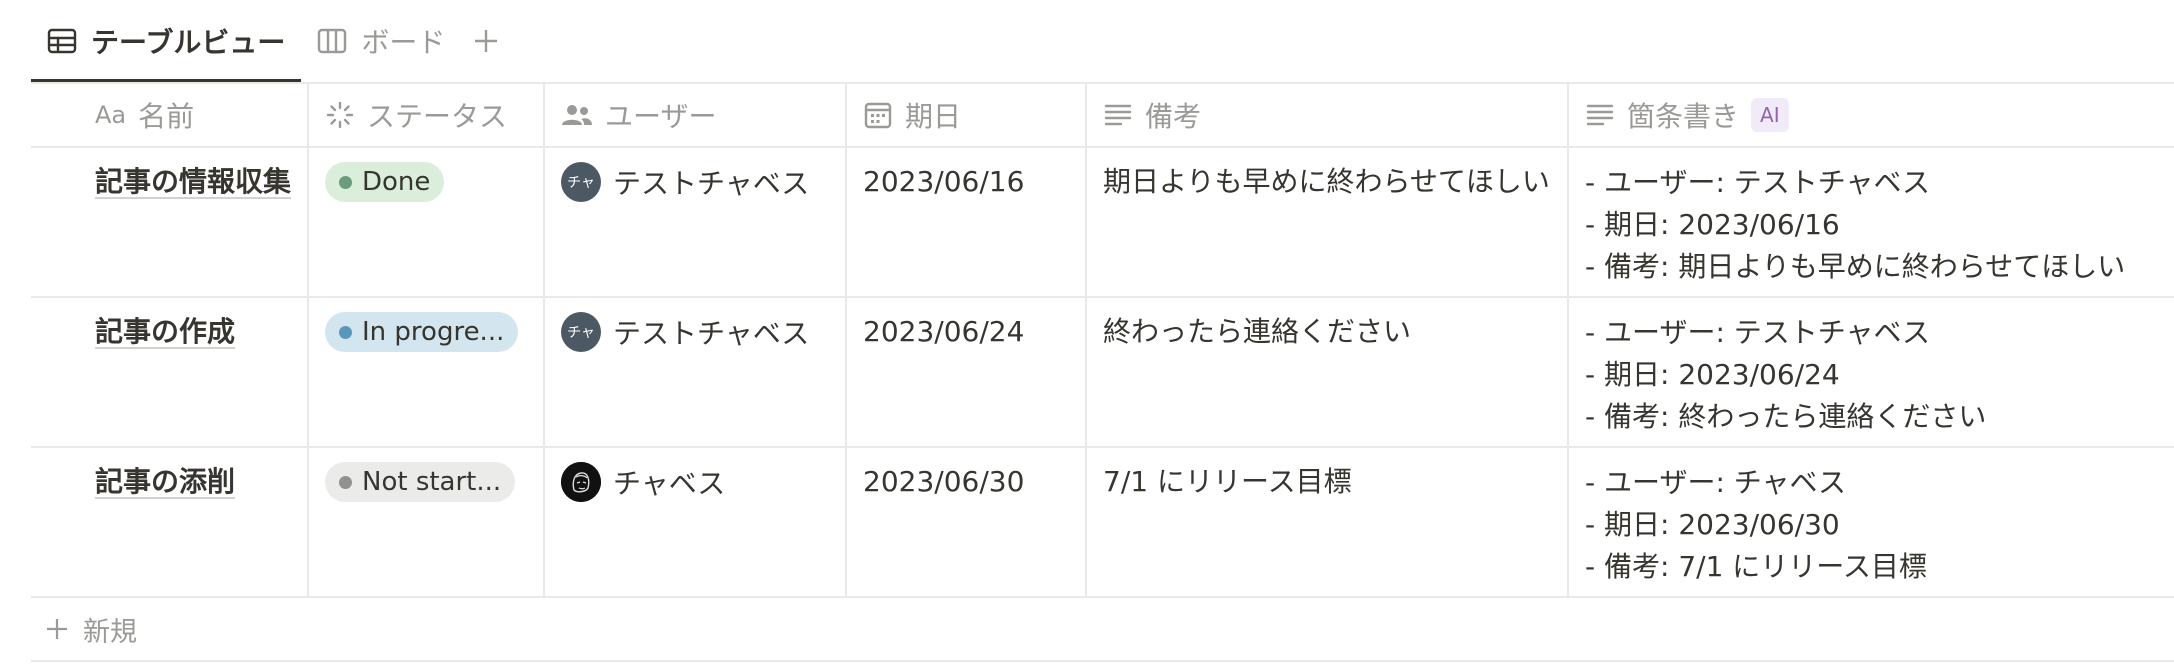  I want to click on add-view-button, so click(486, 41).